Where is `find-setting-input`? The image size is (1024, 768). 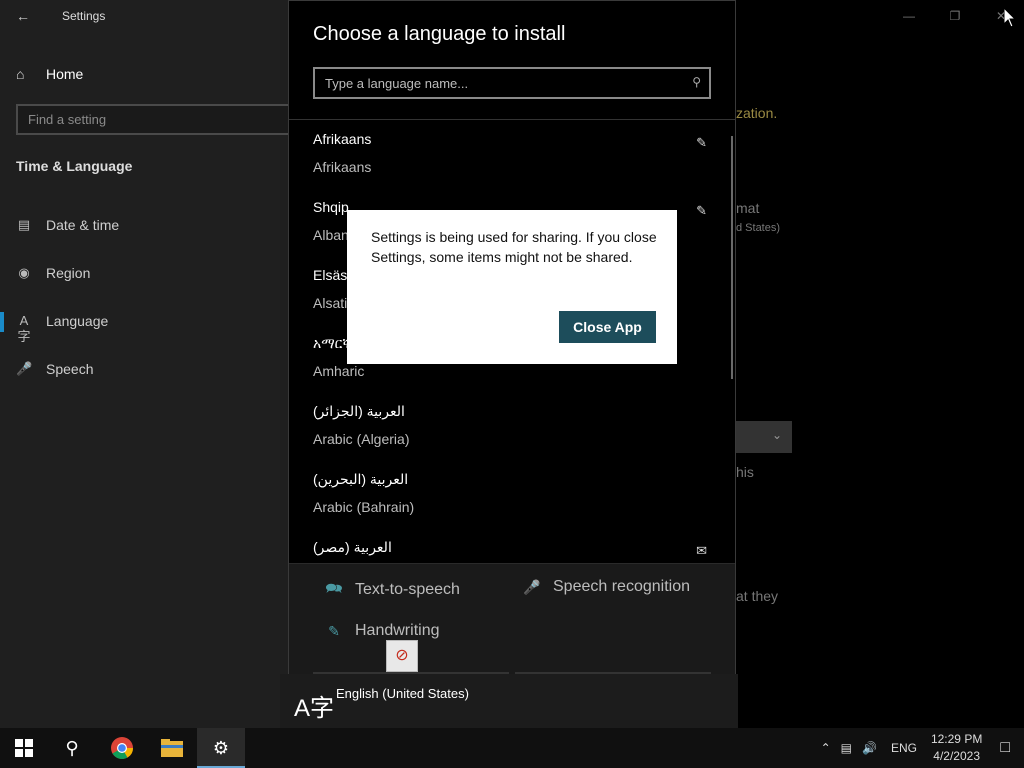 find-setting-input is located at coordinates (161, 119).